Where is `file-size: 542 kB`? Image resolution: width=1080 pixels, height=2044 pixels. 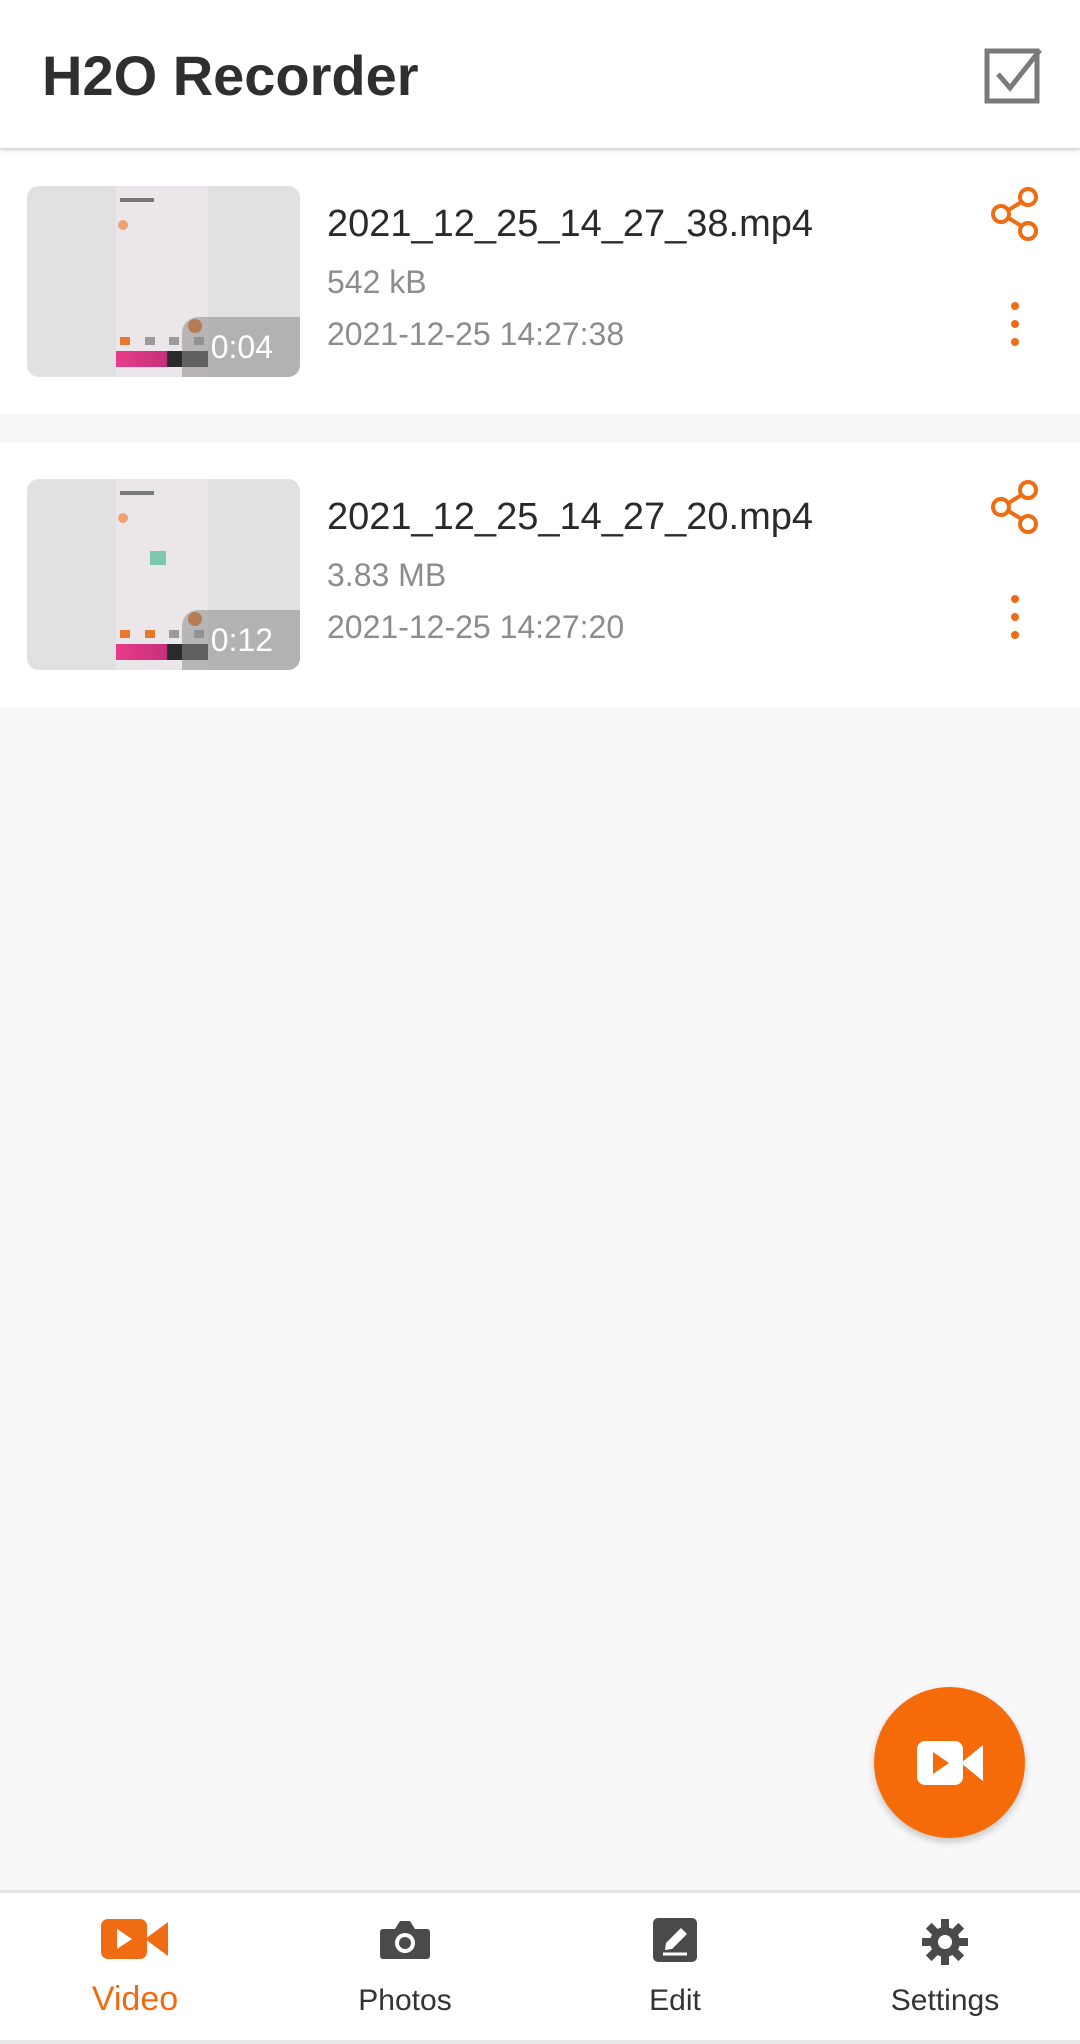
file-size: 542 kB is located at coordinates (377, 282).